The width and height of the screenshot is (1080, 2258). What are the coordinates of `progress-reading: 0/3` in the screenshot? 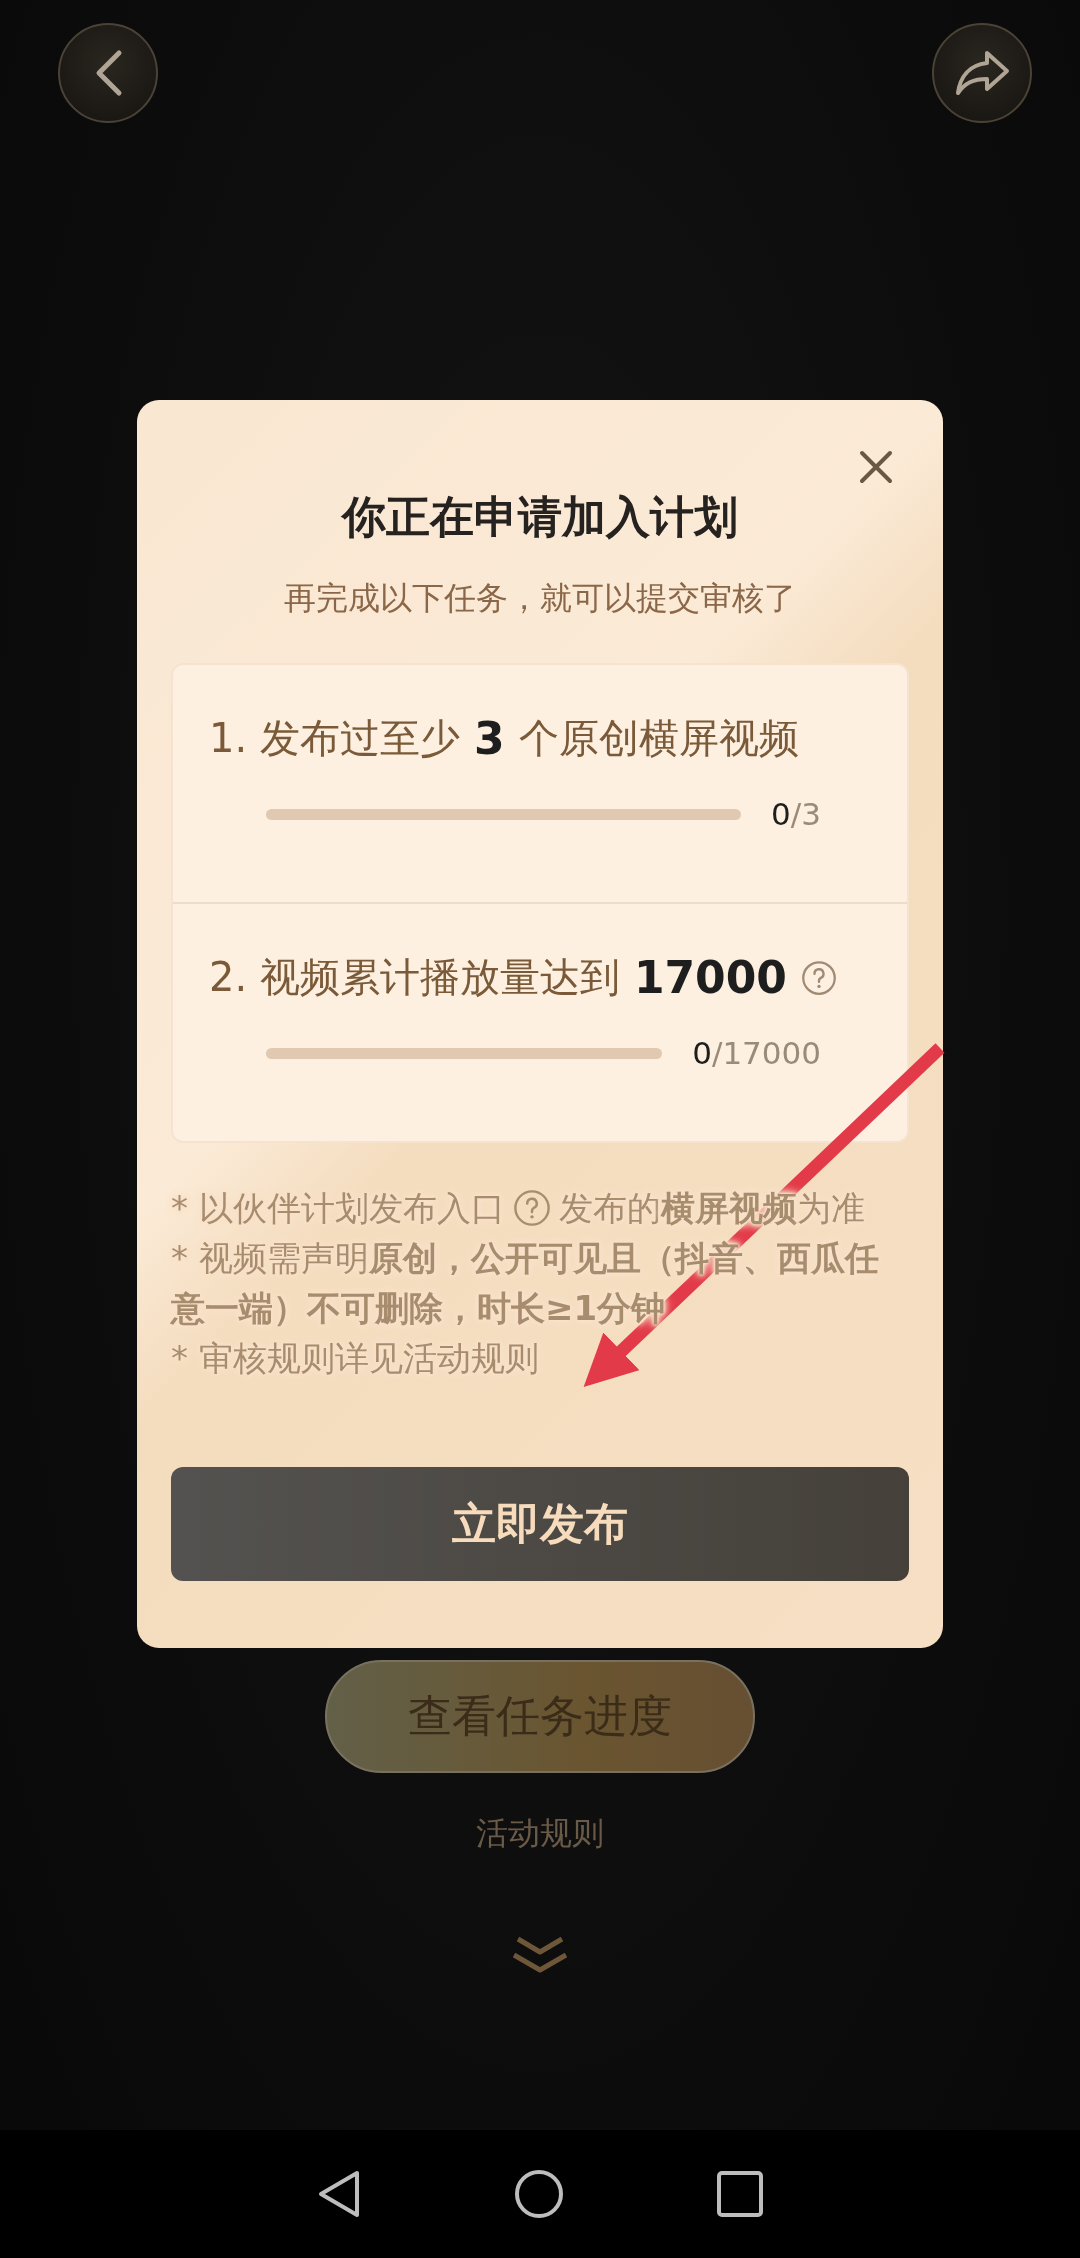 It's located at (796, 814).